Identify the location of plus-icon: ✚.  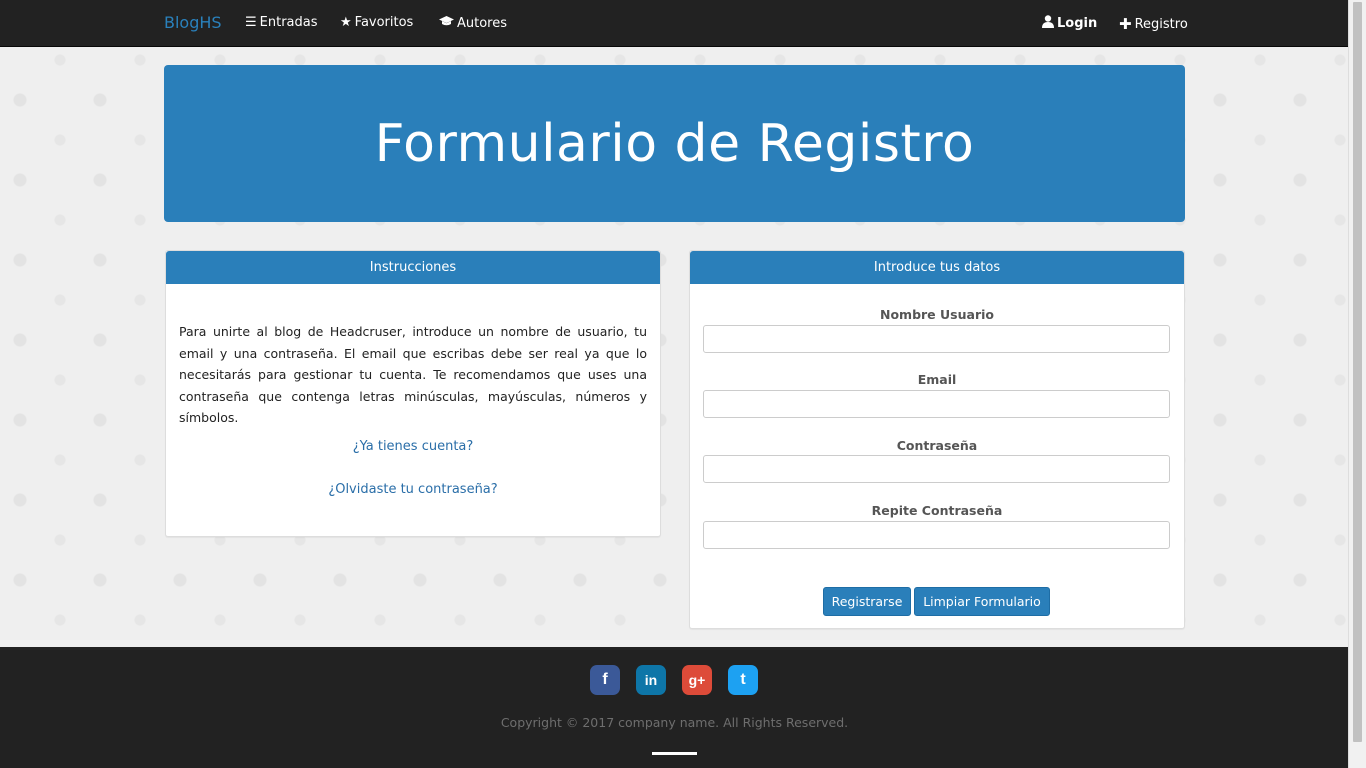
(1125, 24).